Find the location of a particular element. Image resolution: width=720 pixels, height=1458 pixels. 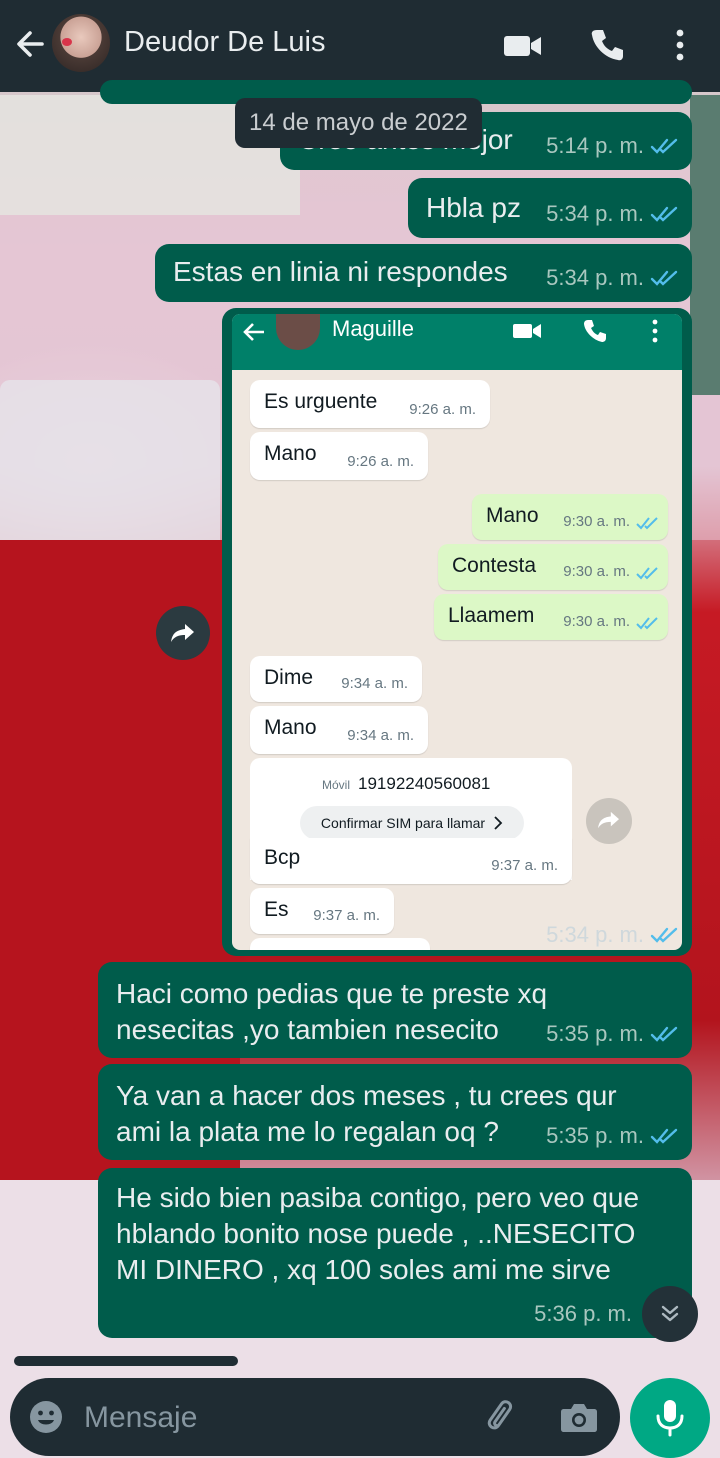

message-bubble-outgoing: Hbla pz 5:34 p. m. is located at coordinates (550, 208).